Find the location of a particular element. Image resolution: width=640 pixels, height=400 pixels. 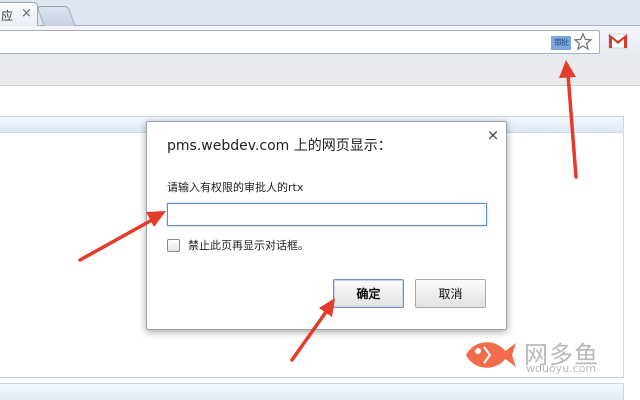

approver-rtx-input is located at coordinates (327, 214).